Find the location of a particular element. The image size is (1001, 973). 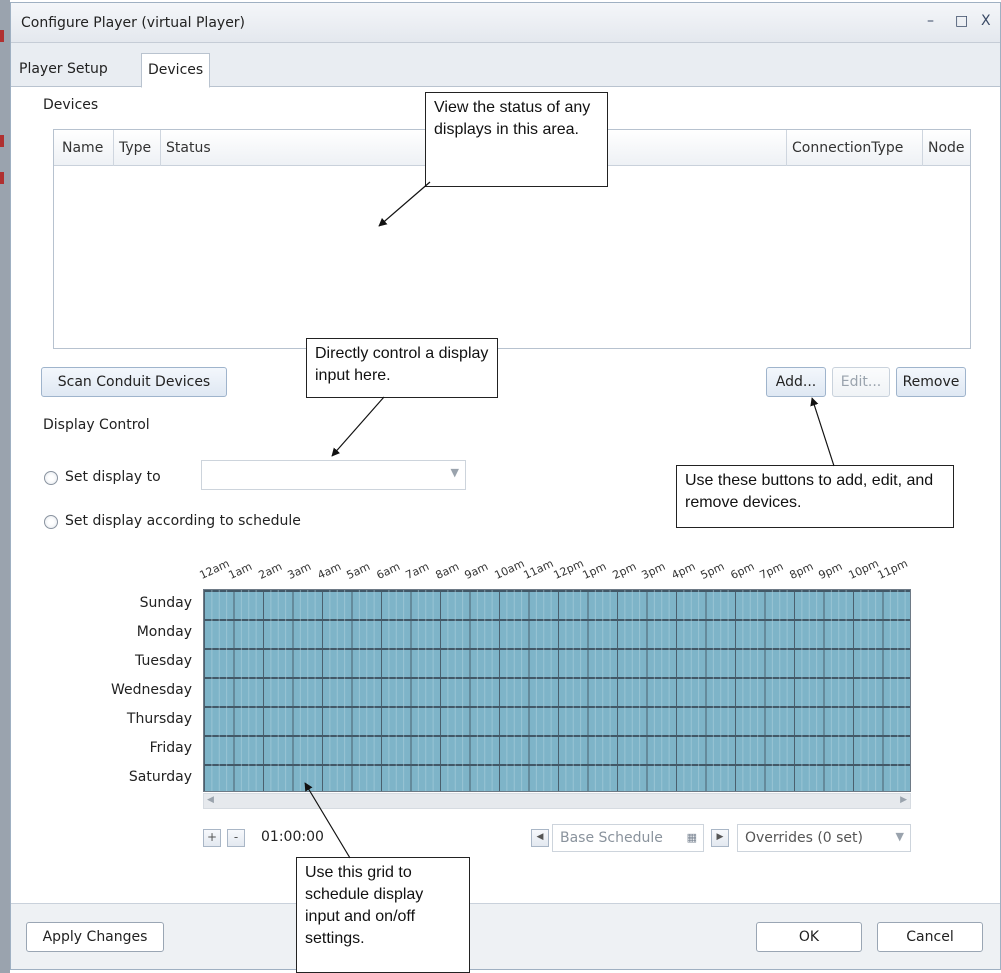

zoom-out-button: - is located at coordinates (236, 838).